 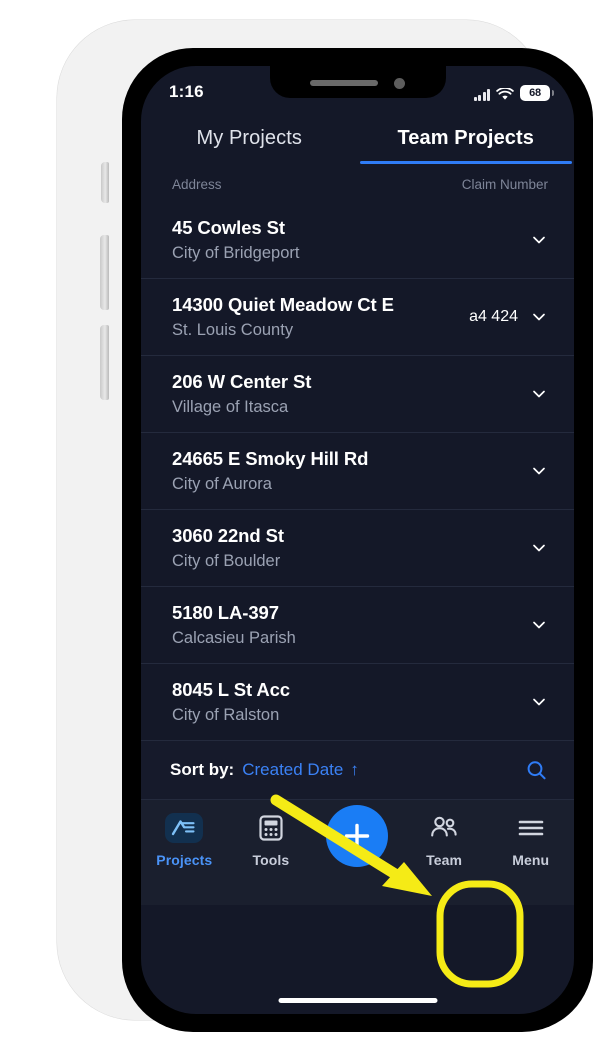 I want to click on people-icon, so click(x=444, y=826).